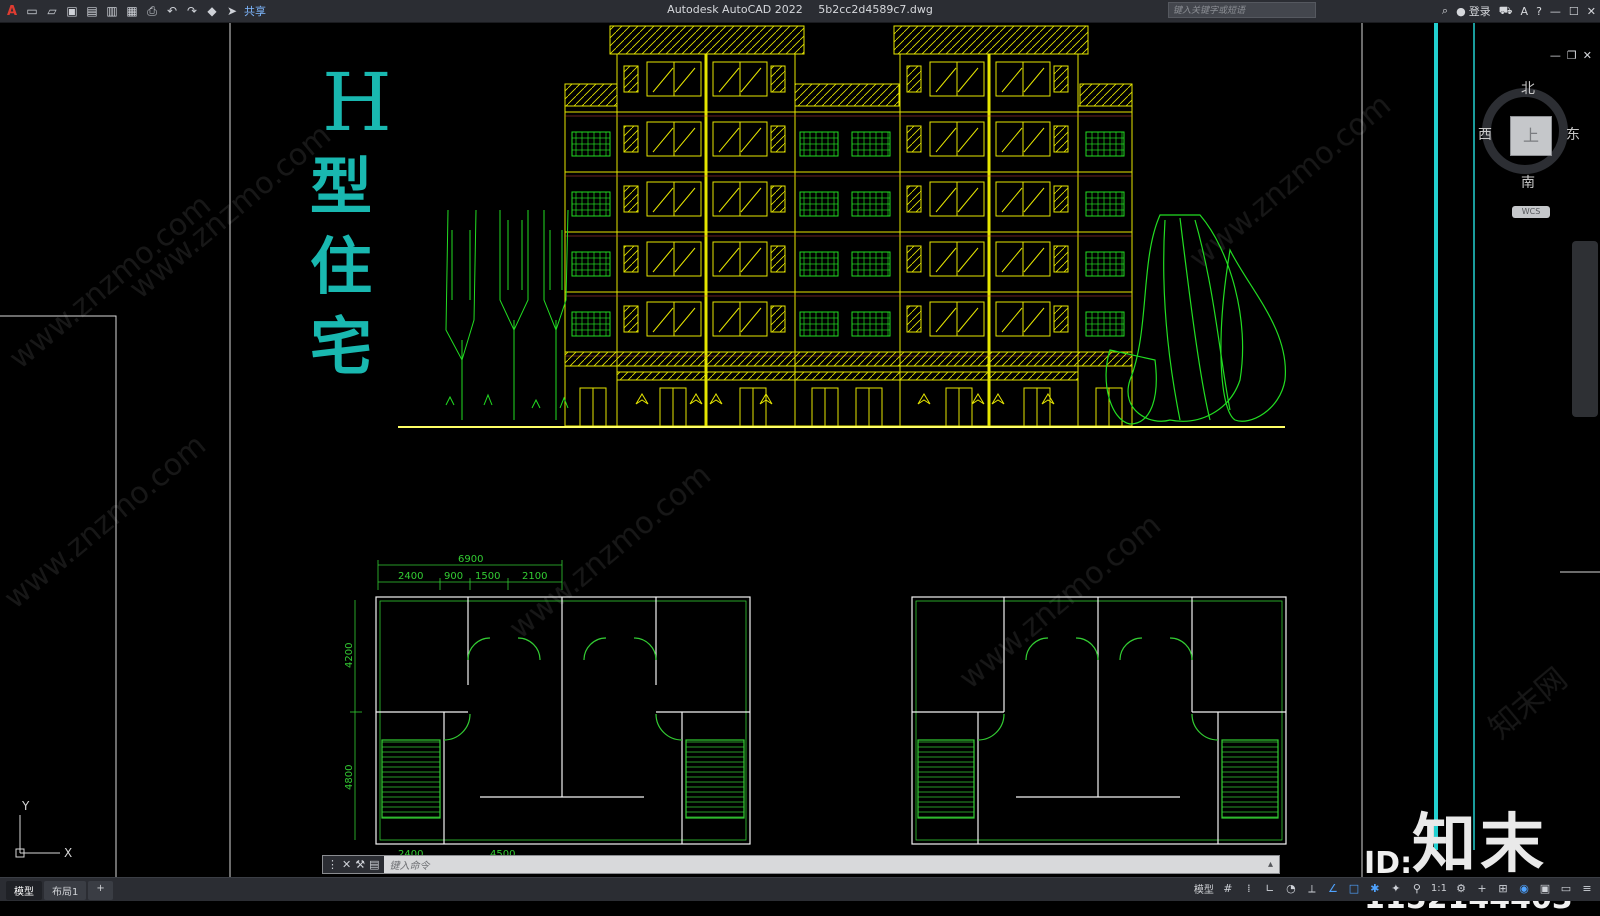  What do you see at coordinates (332, 864) in the screenshot?
I see `command-grip-icon: ⋮` at bounding box center [332, 864].